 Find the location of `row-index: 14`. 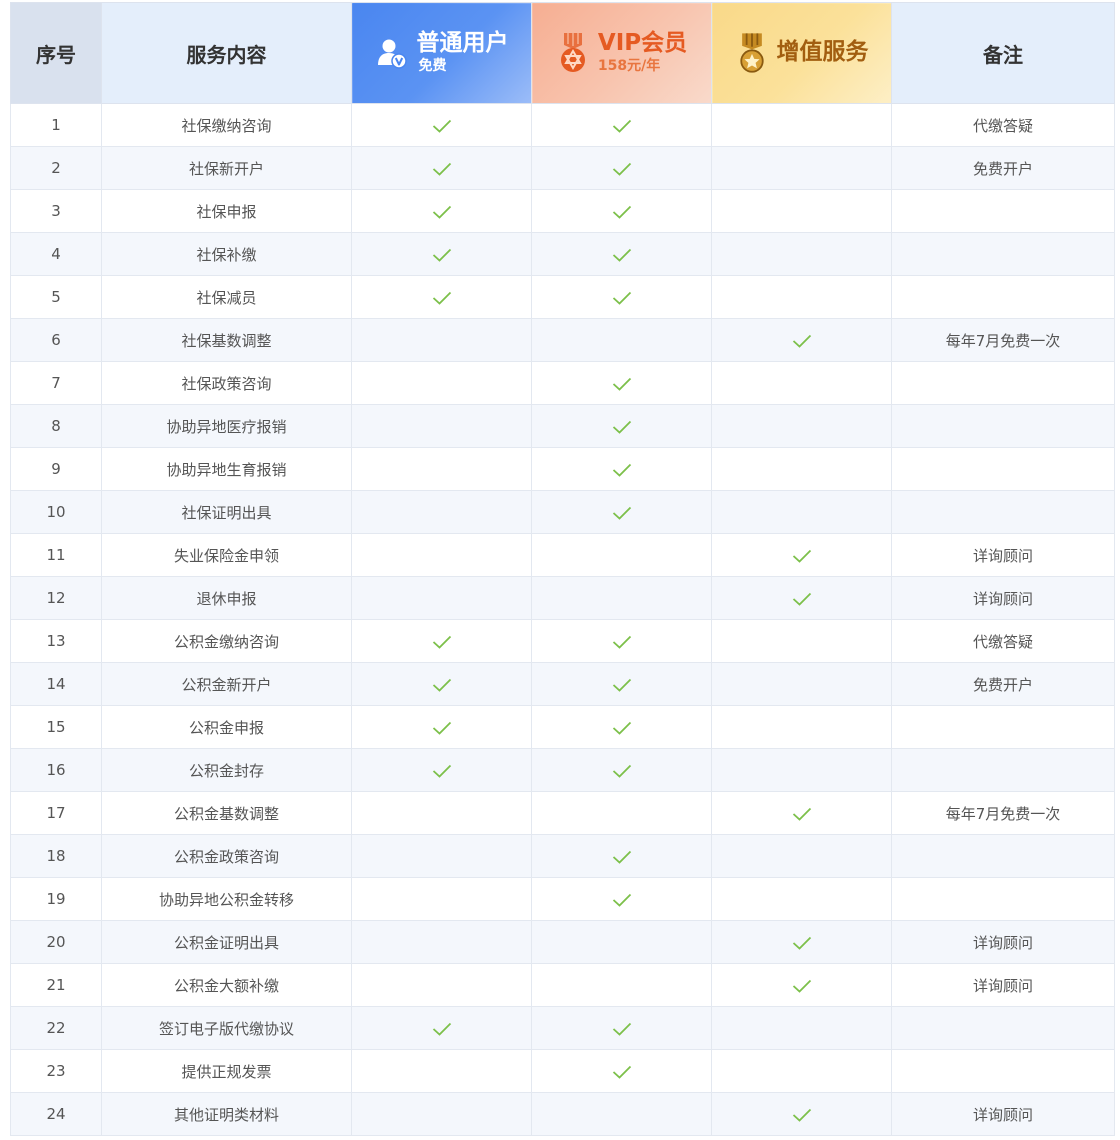

row-index: 14 is located at coordinates (56, 684).